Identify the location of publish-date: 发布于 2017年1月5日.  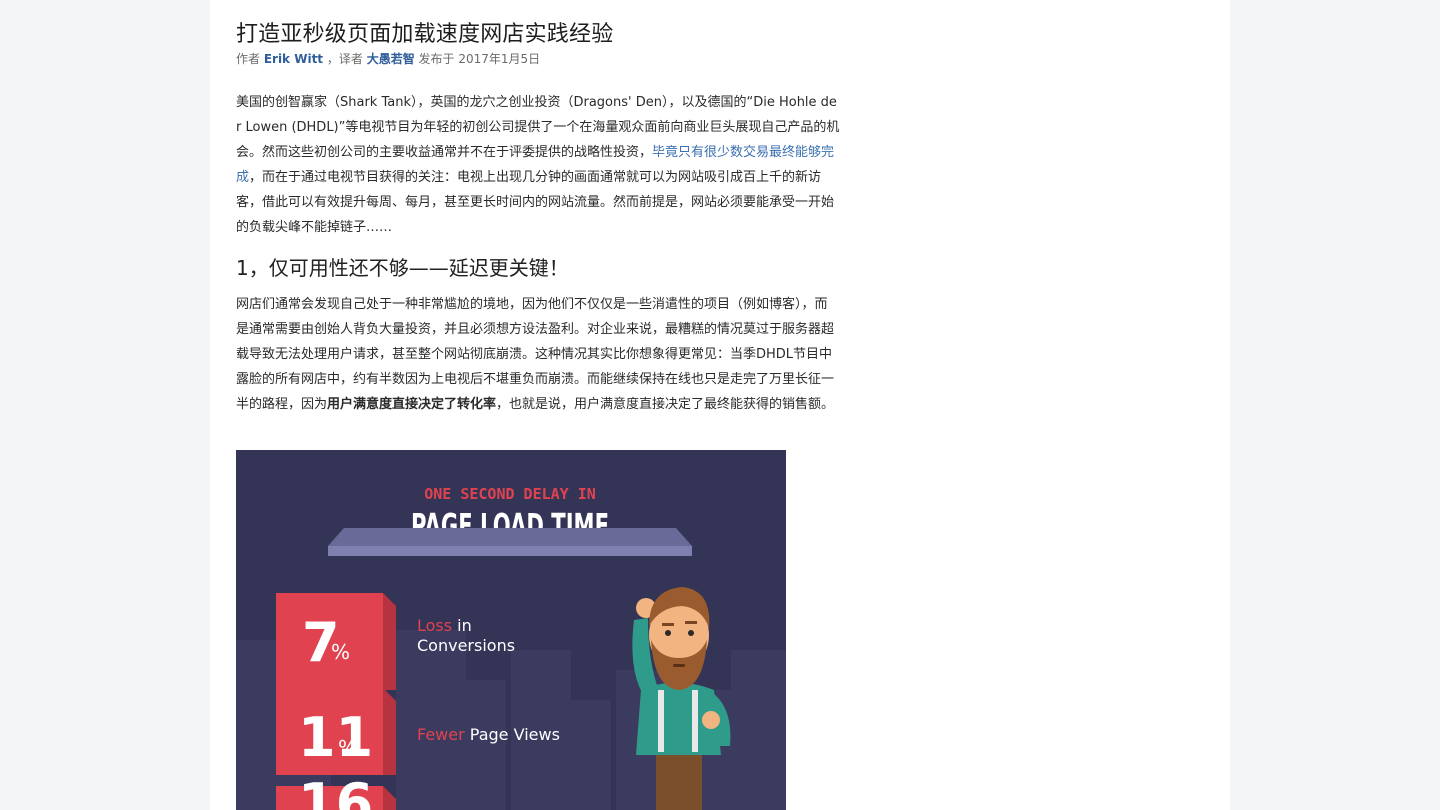
(477, 59).